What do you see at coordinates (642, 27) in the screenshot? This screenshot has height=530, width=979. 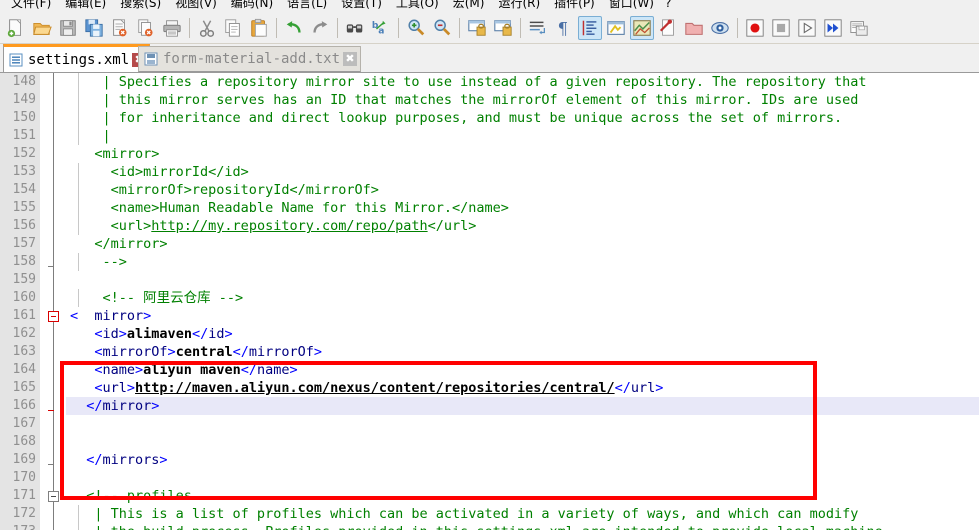 I see `document-map-icon` at bounding box center [642, 27].